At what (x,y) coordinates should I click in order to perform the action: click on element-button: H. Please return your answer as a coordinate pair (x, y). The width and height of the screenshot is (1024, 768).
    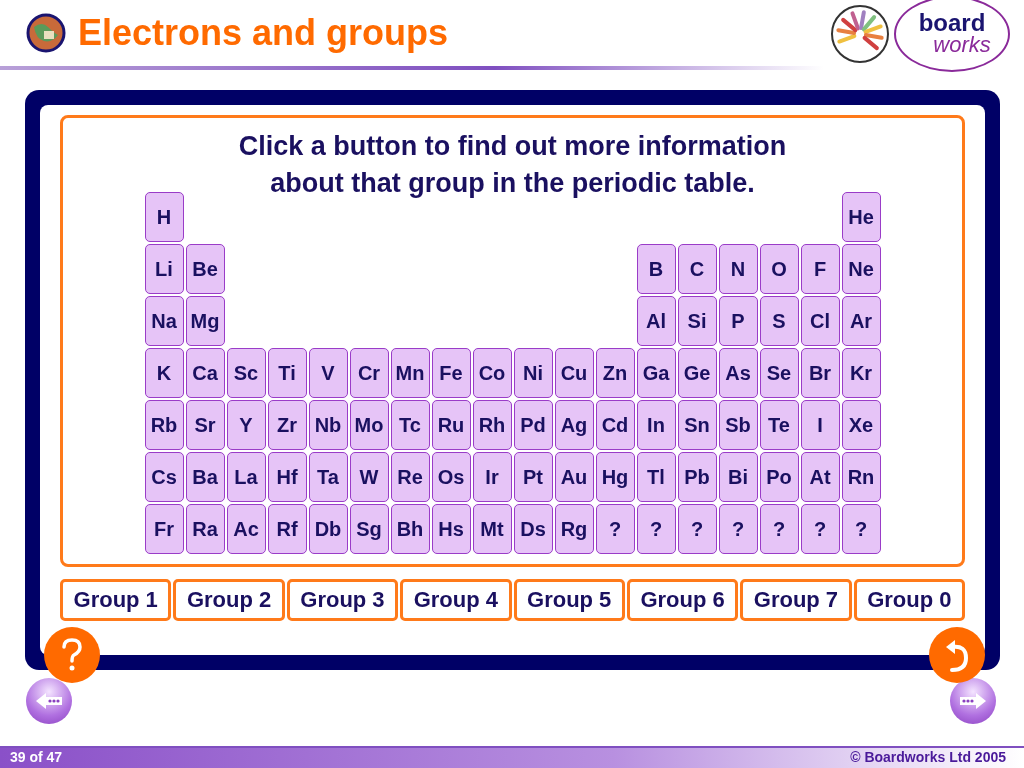
    Looking at the image, I should click on (164, 217).